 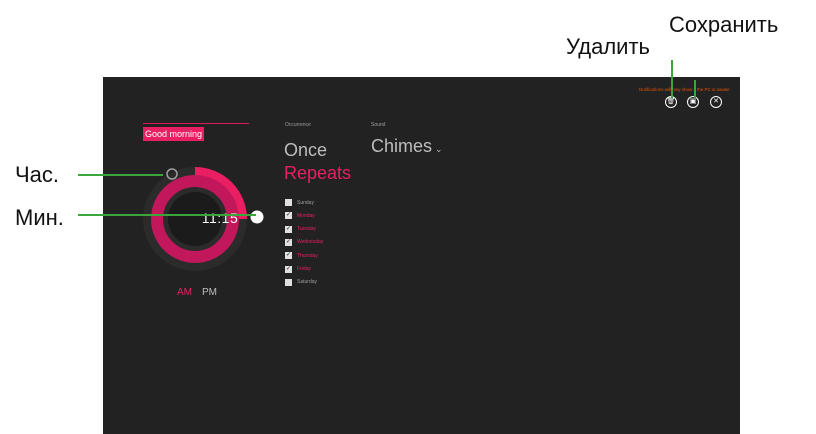 What do you see at coordinates (184, 292) in the screenshot?
I see `am-toggle: AM` at bounding box center [184, 292].